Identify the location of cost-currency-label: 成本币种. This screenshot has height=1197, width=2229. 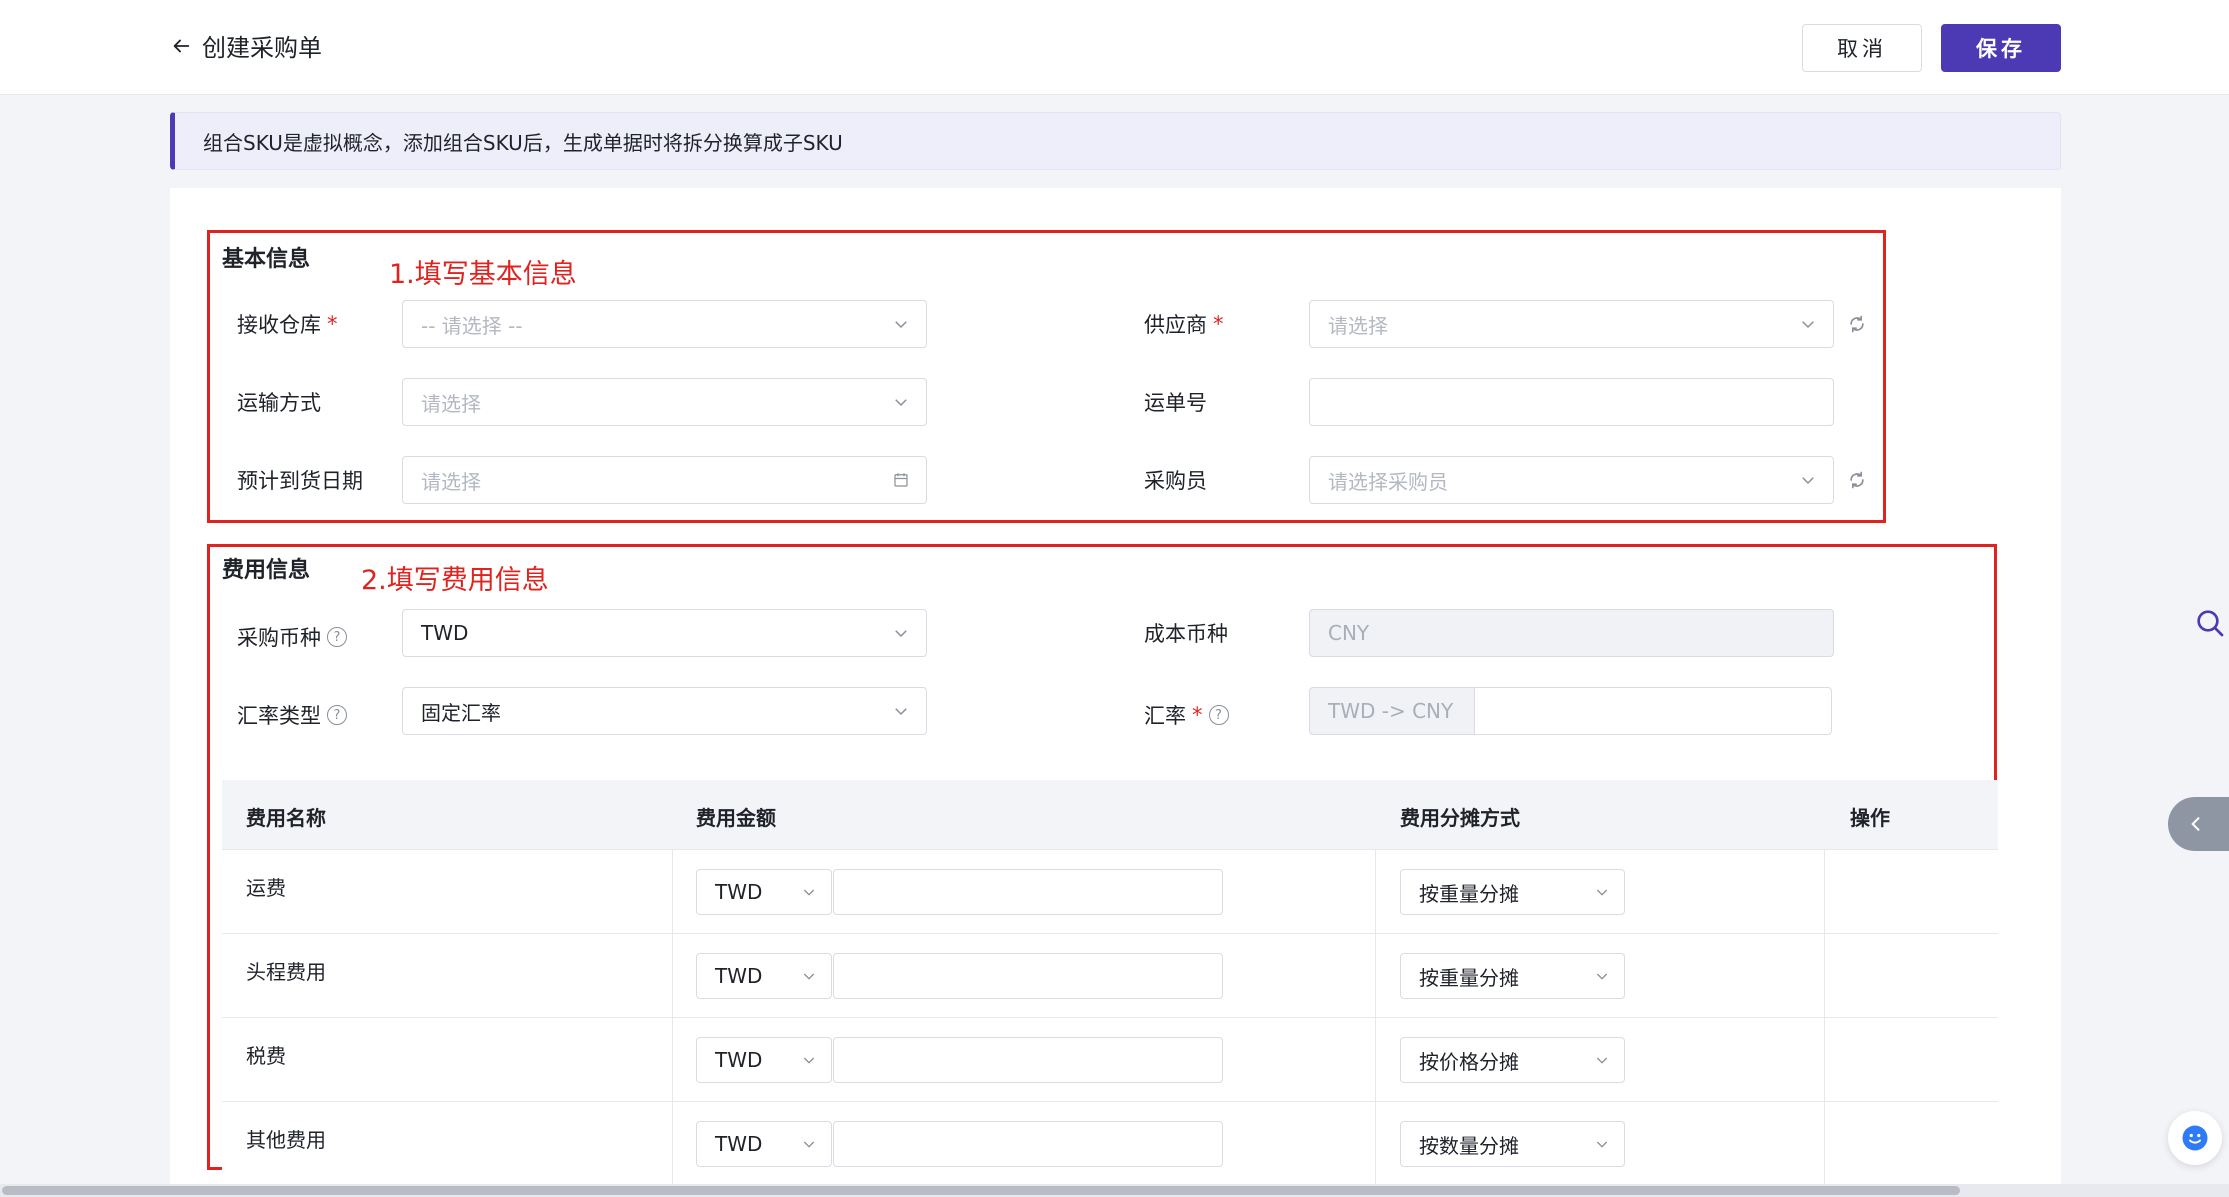
(1186, 633).